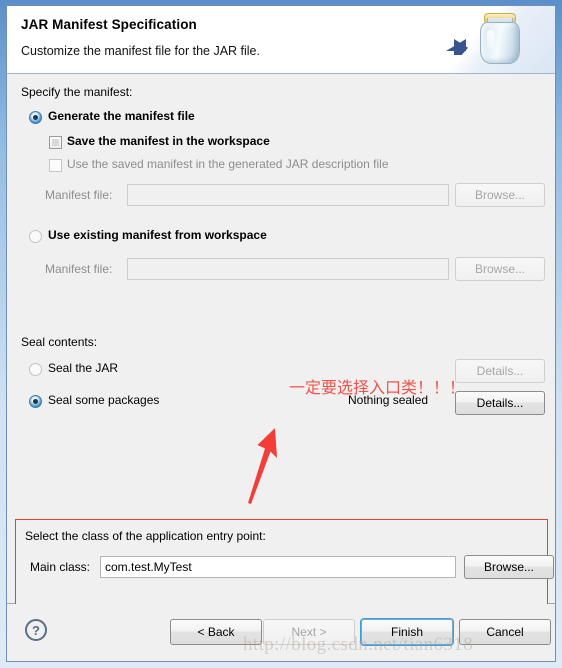  I want to click on checkbox-save-manifest-workspace, so click(55, 142).